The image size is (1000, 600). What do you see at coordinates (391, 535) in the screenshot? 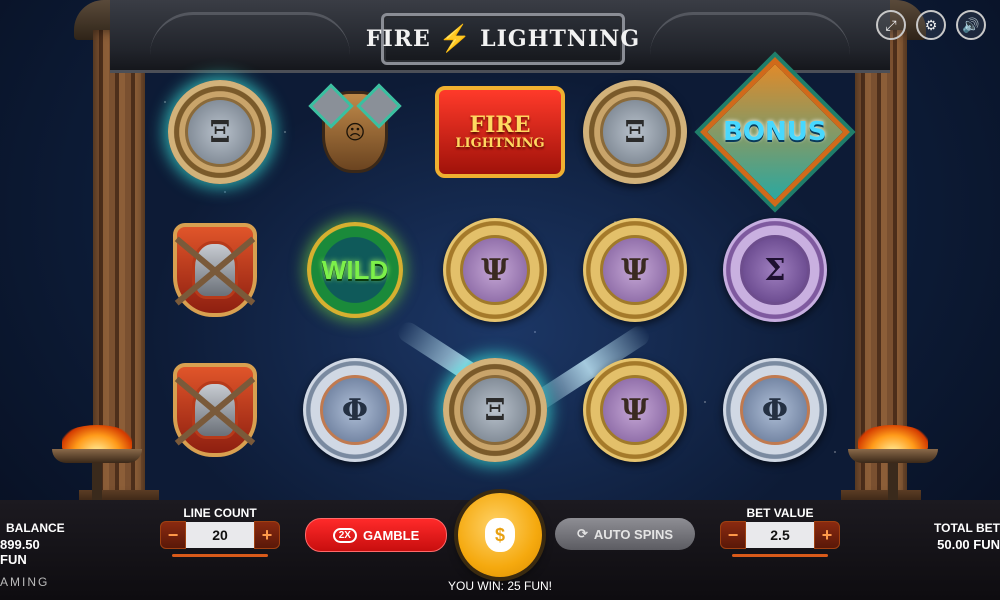
I see `gamble-label: GAMBLE` at bounding box center [391, 535].